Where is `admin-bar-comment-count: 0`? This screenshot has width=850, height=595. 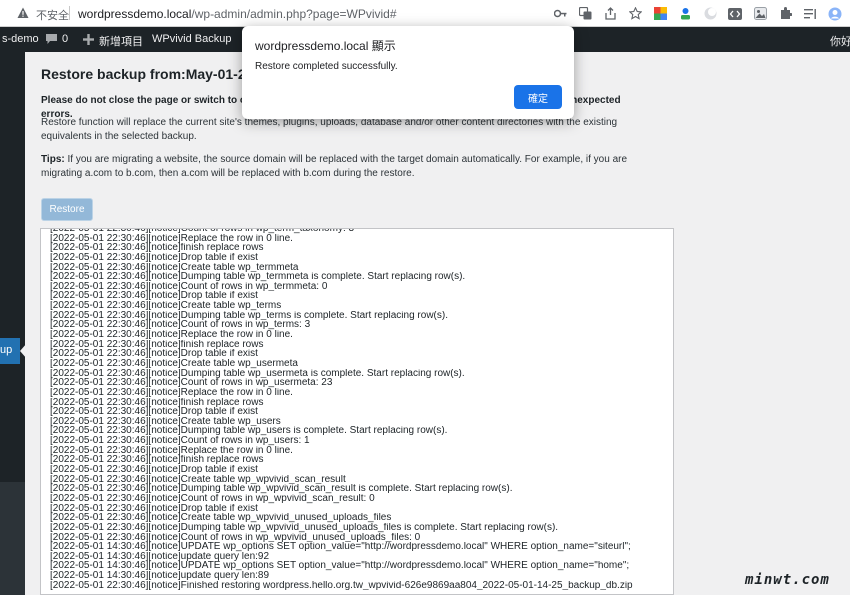 admin-bar-comment-count: 0 is located at coordinates (65, 39).